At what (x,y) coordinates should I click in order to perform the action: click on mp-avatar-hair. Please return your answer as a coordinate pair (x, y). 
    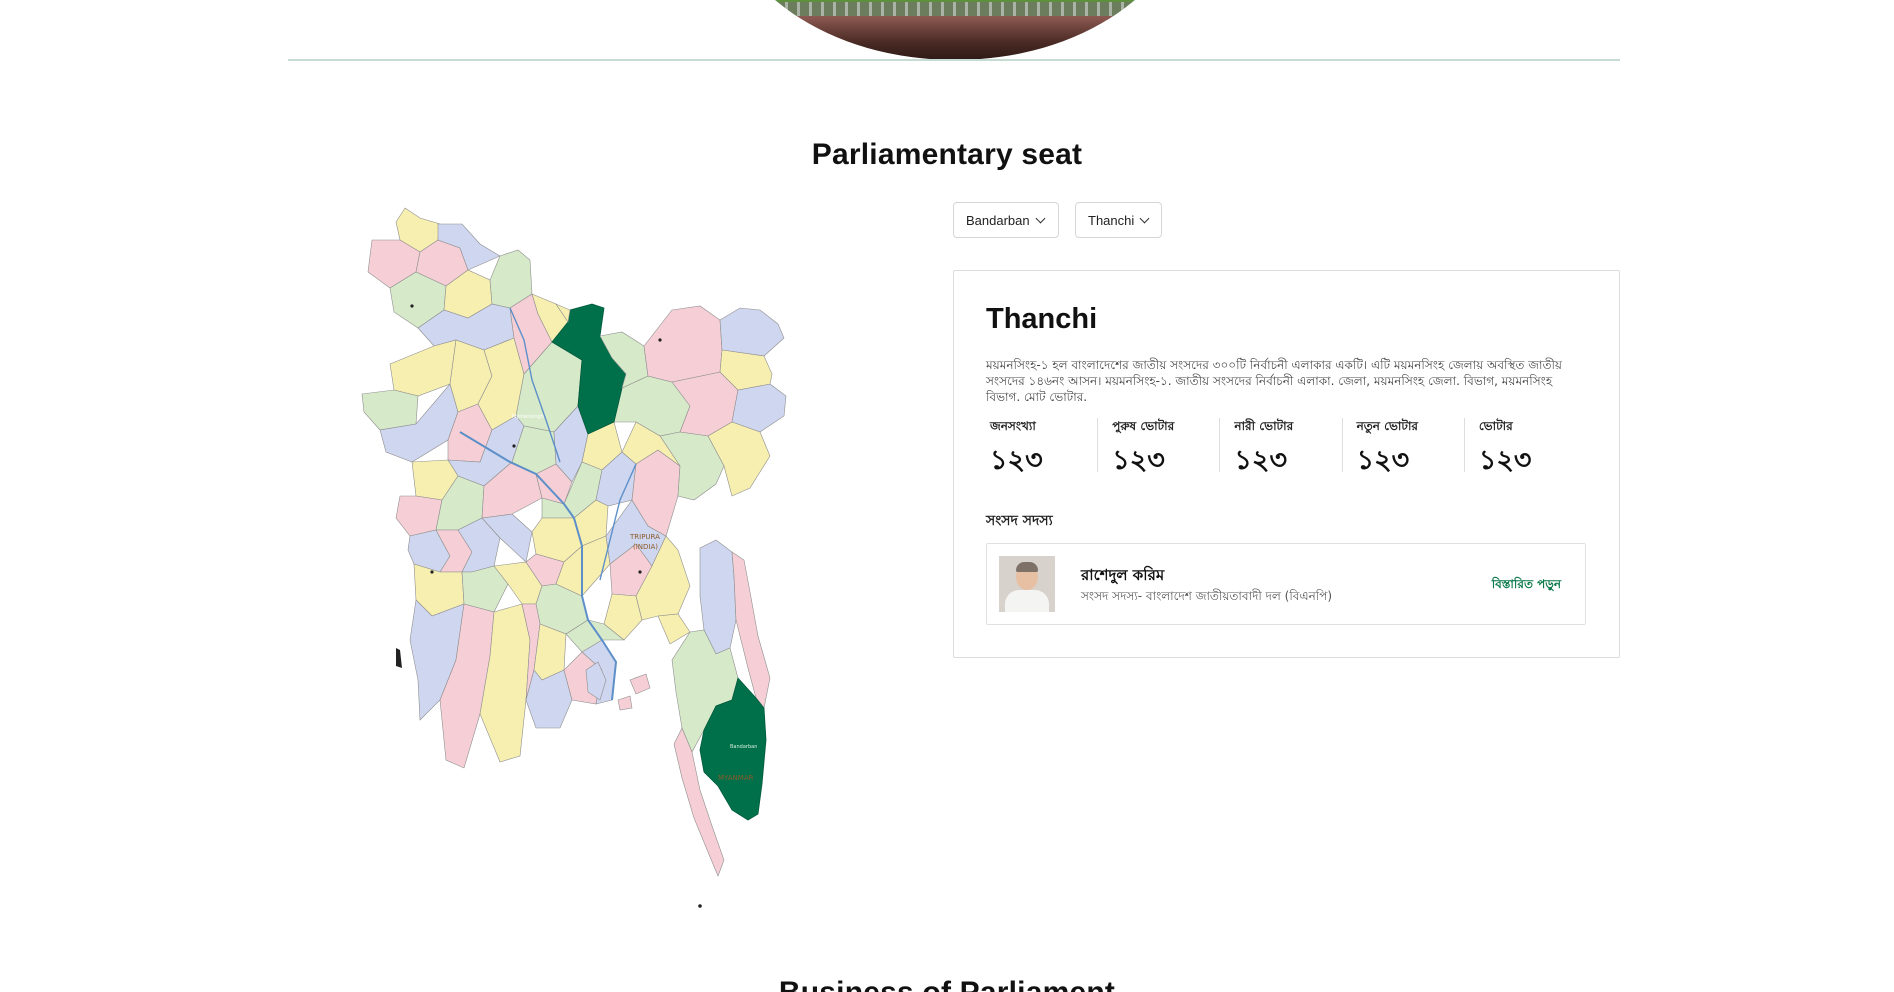
    Looking at the image, I should click on (1027, 567).